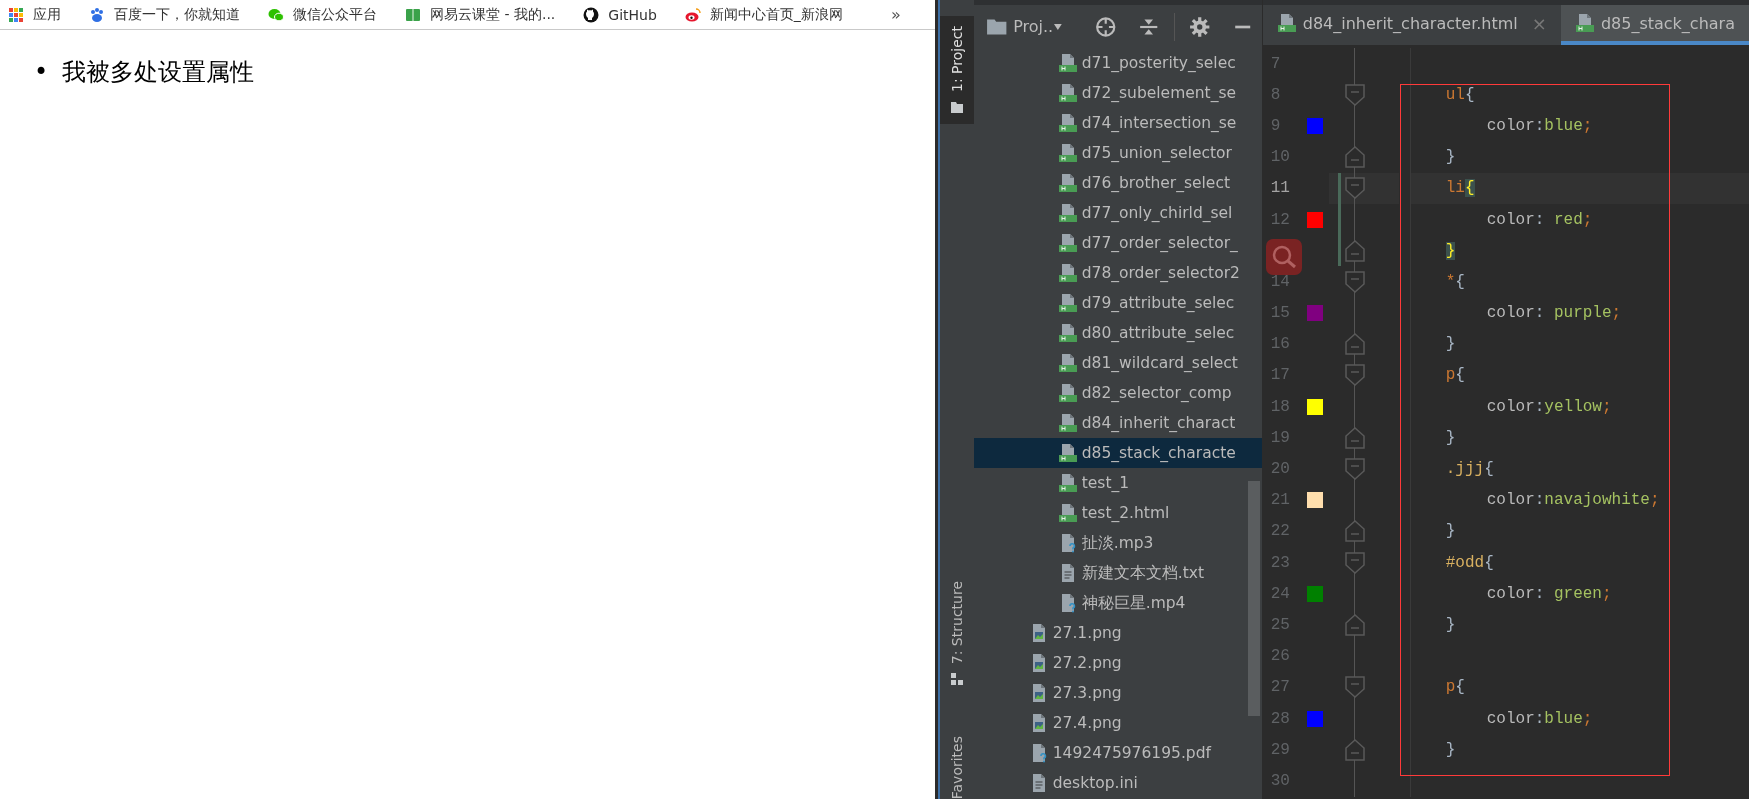  I want to click on code-line: .jjj{, so click(1469, 469).